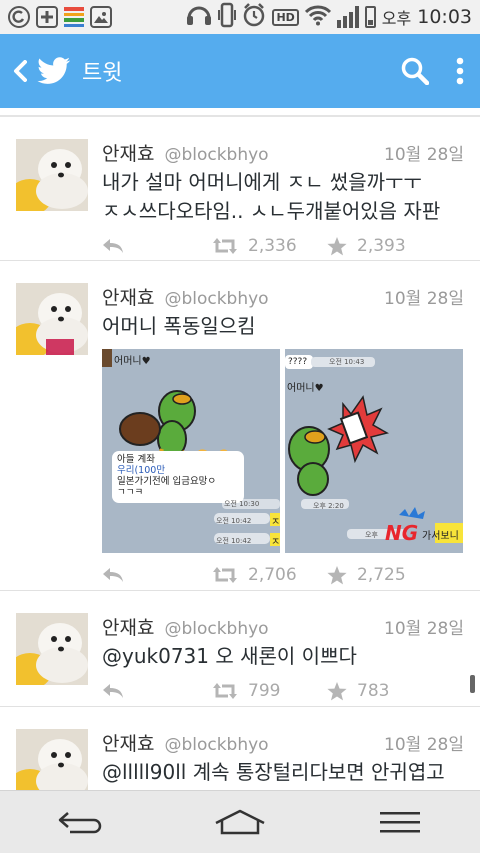  What do you see at coordinates (242, 504) in the screenshot?
I see `message-time: 오전 10:30` at bounding box center [242, 504].